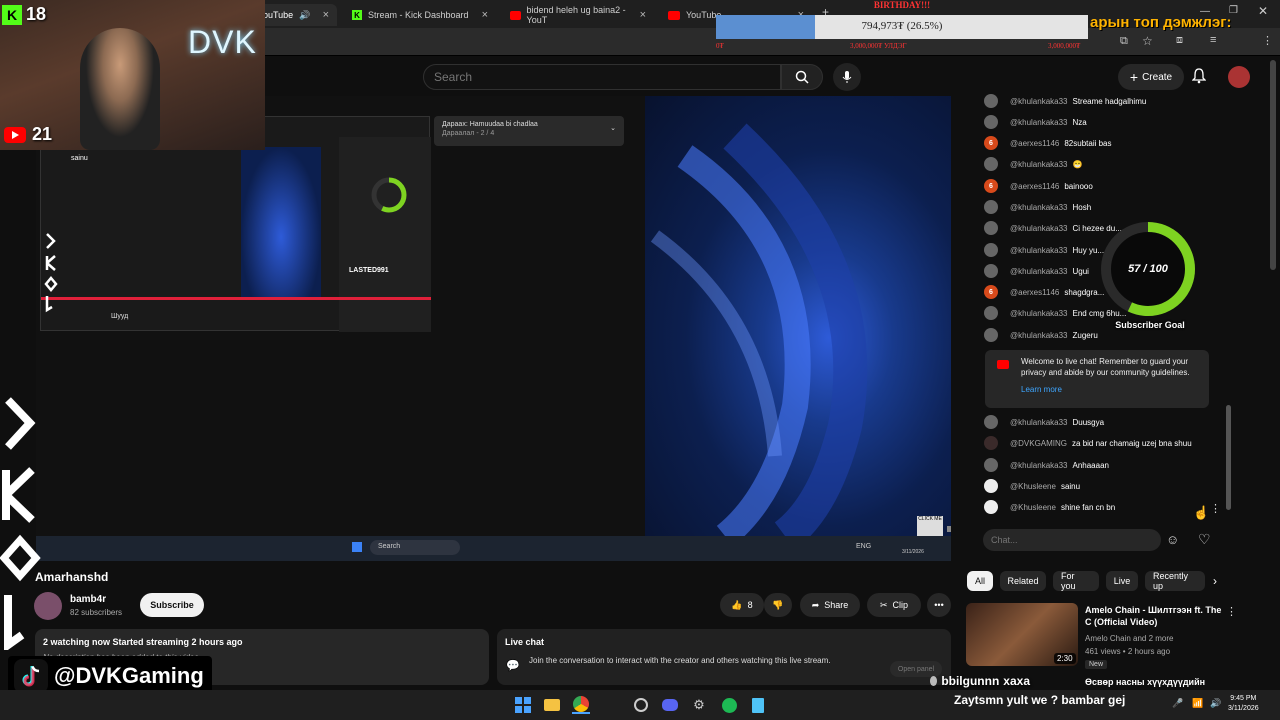 The height and width of the screenshot is (720, 1280). I want to click on clip-button: ✂ Clip, so click(894, 605).